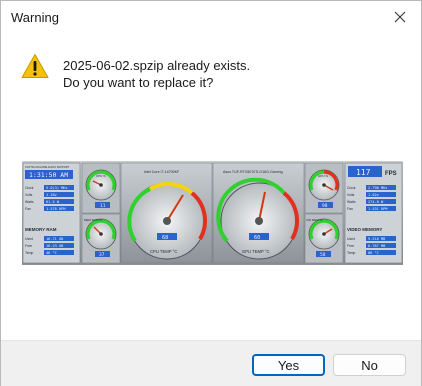  I want to click on svg-text: 98, so click(325, 206).